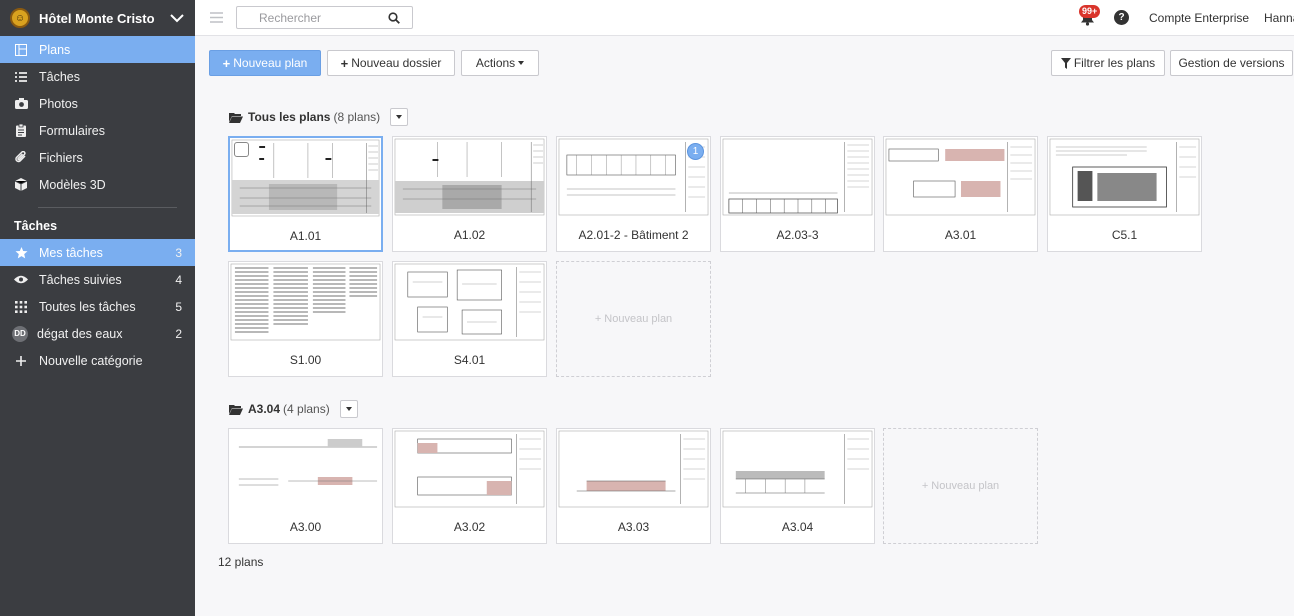 The image size is (1294, 616). I want to click on plan-total-count: 12 plans, so click(241, 562).